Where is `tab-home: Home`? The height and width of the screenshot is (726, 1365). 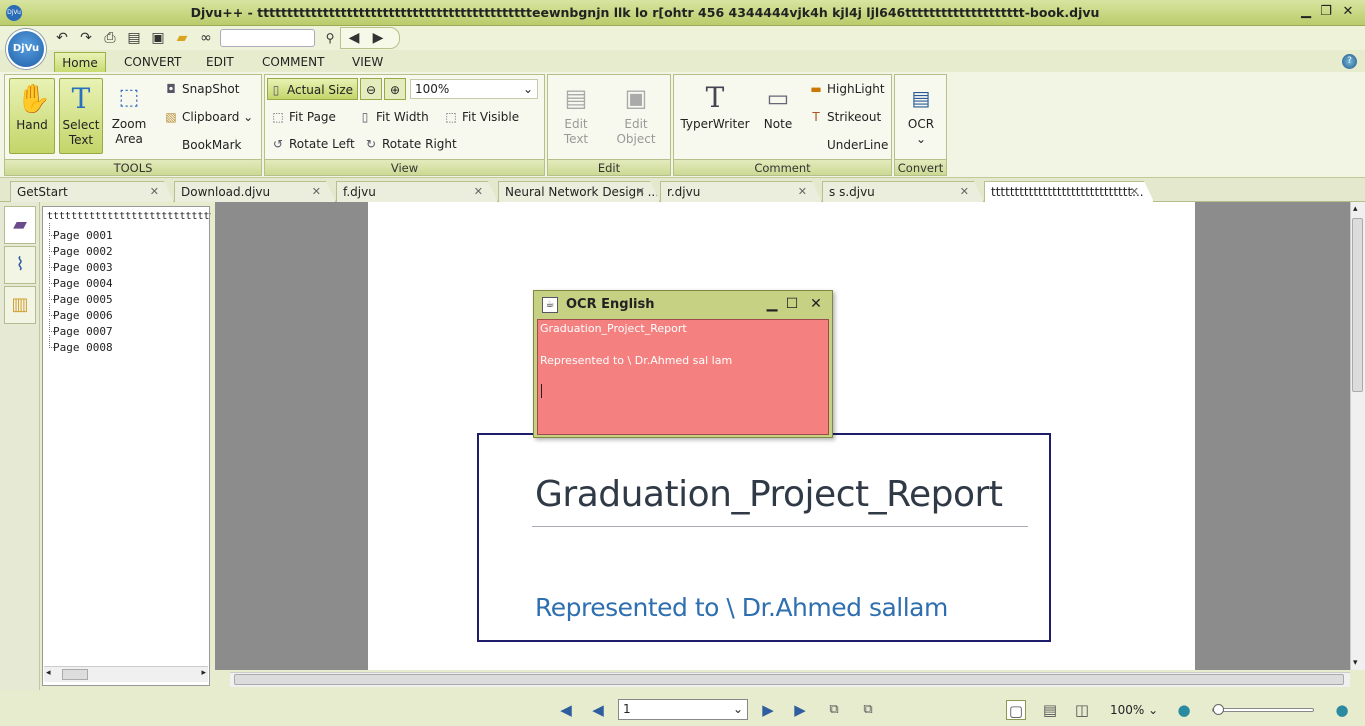
tab-home: Home is located at coordinates (80, 62).